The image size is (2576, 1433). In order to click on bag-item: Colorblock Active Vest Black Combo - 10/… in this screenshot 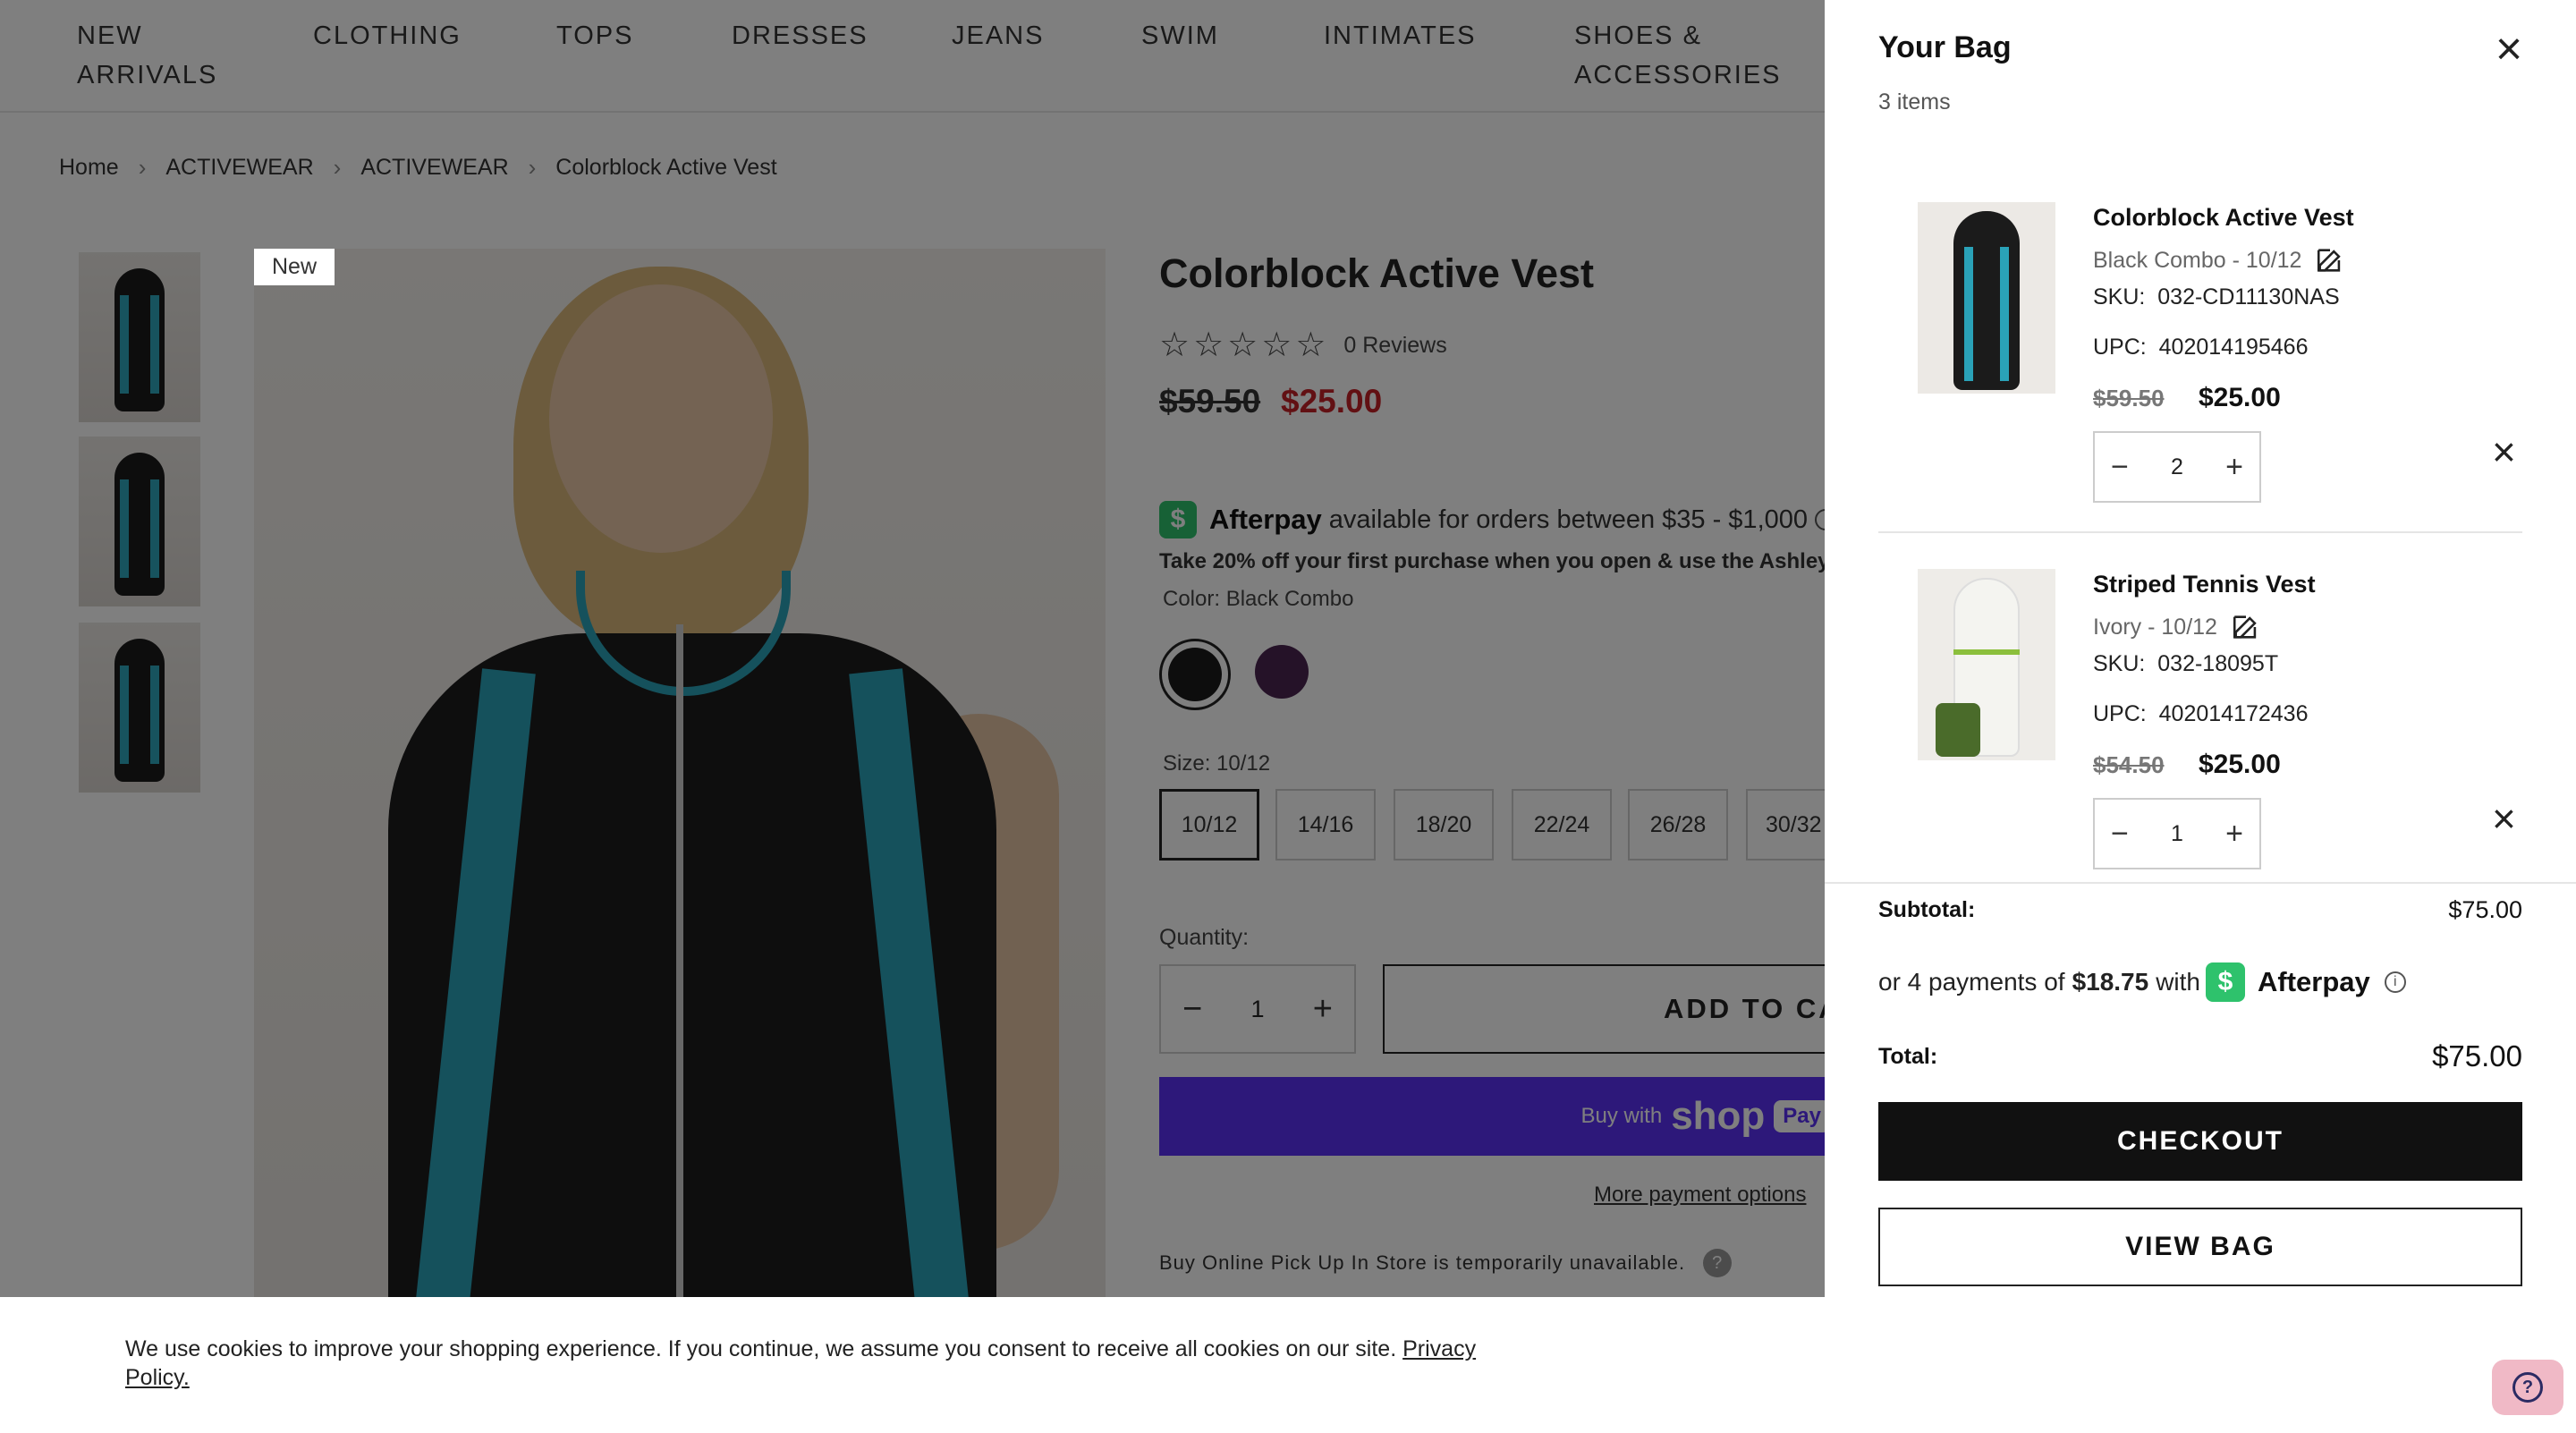, I will do `click(2200, 363)`.